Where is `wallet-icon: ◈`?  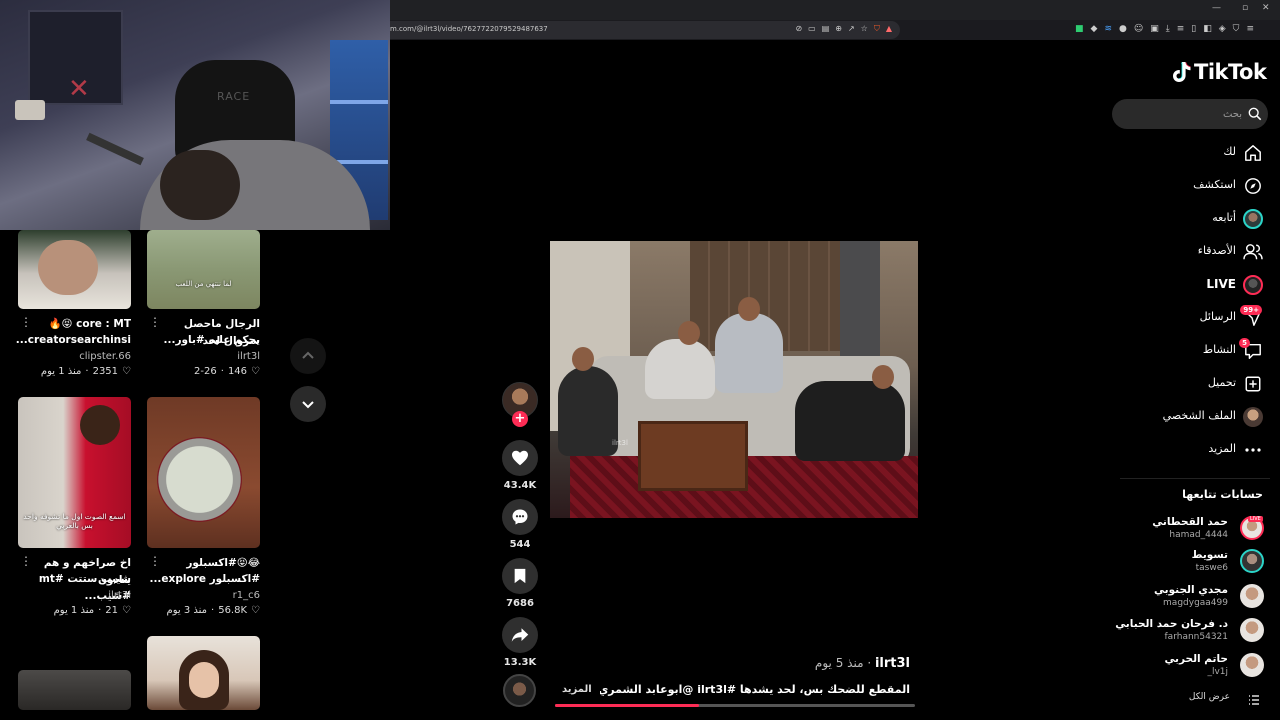 wallet-icon: ◈ is located at coordinates (1222, 29).